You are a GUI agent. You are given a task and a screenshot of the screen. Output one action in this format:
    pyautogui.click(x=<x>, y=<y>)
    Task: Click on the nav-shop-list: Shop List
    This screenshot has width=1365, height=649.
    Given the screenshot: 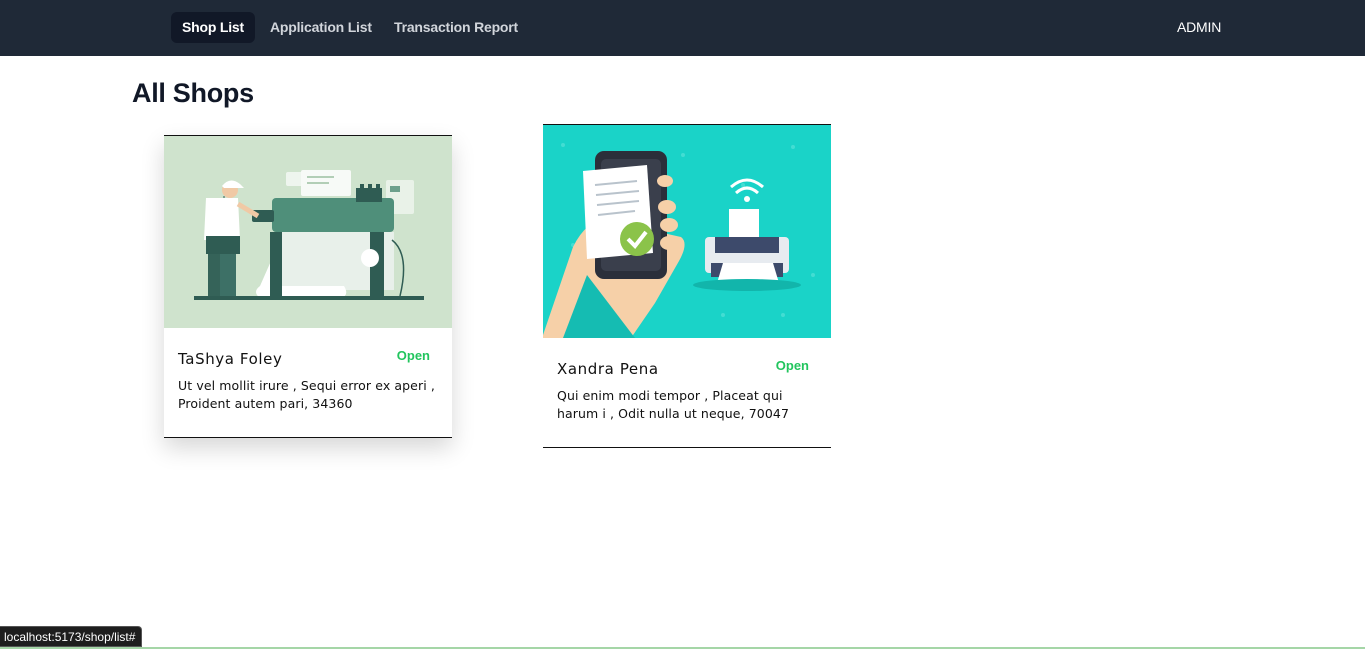 What is the action you would take?
    pyautogui.click(x=213, y=27)
    